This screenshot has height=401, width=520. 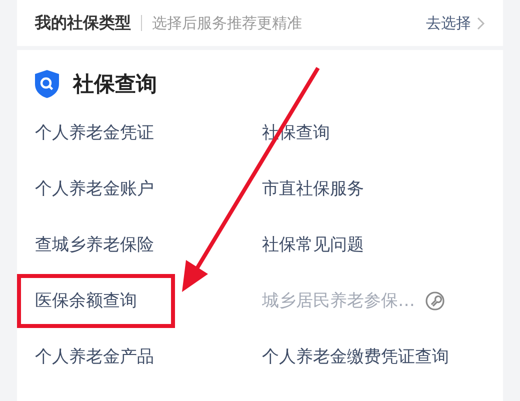 I want to click on hint-text: 选择后服务推荐更精准, so click(x=227, y=23).